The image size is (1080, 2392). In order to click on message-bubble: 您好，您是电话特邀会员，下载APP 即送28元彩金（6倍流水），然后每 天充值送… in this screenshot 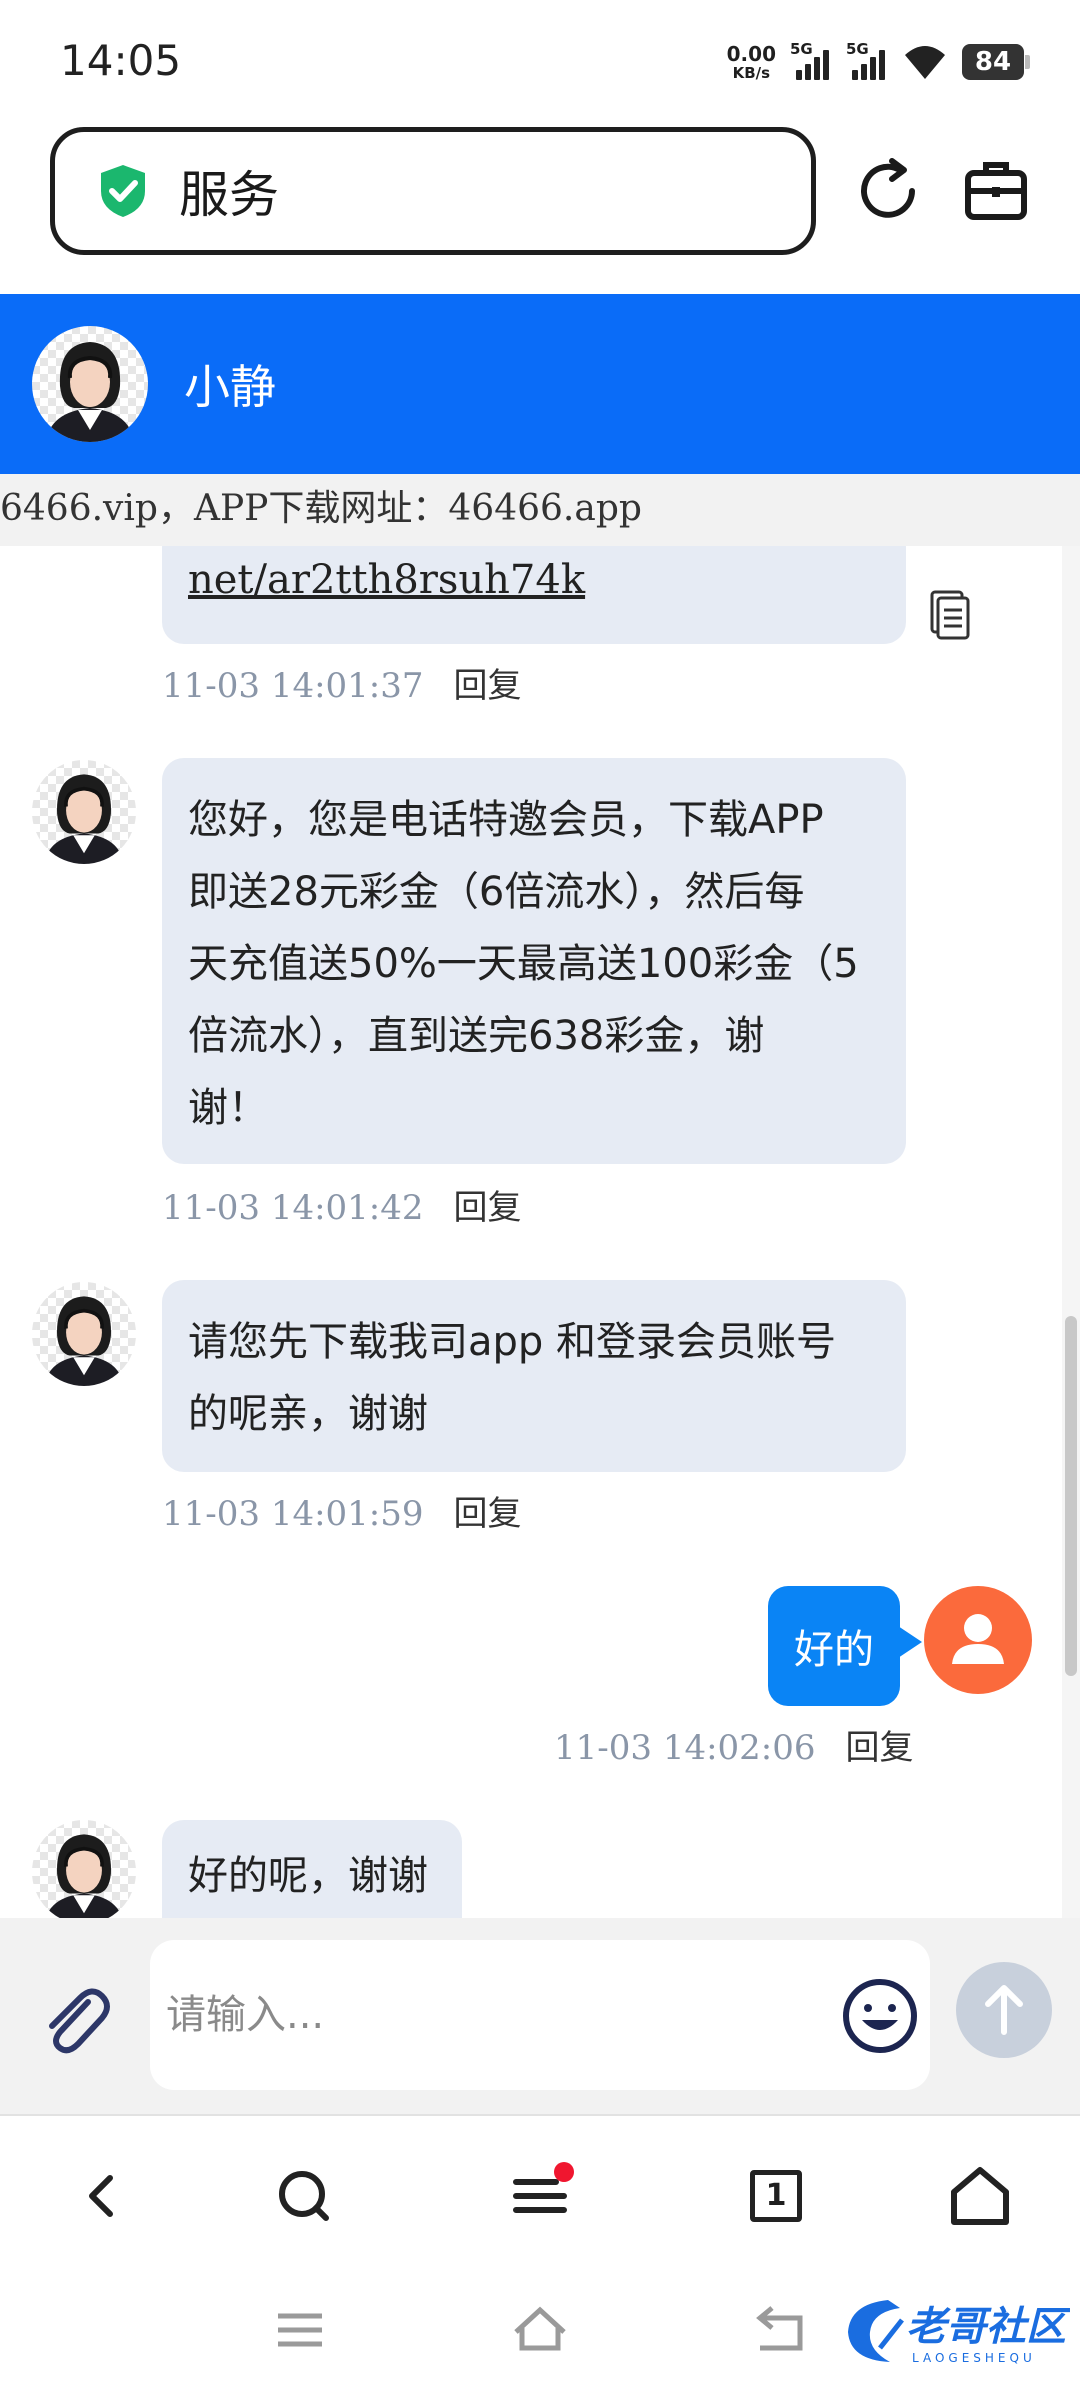, I will do `click(534, 961)`.